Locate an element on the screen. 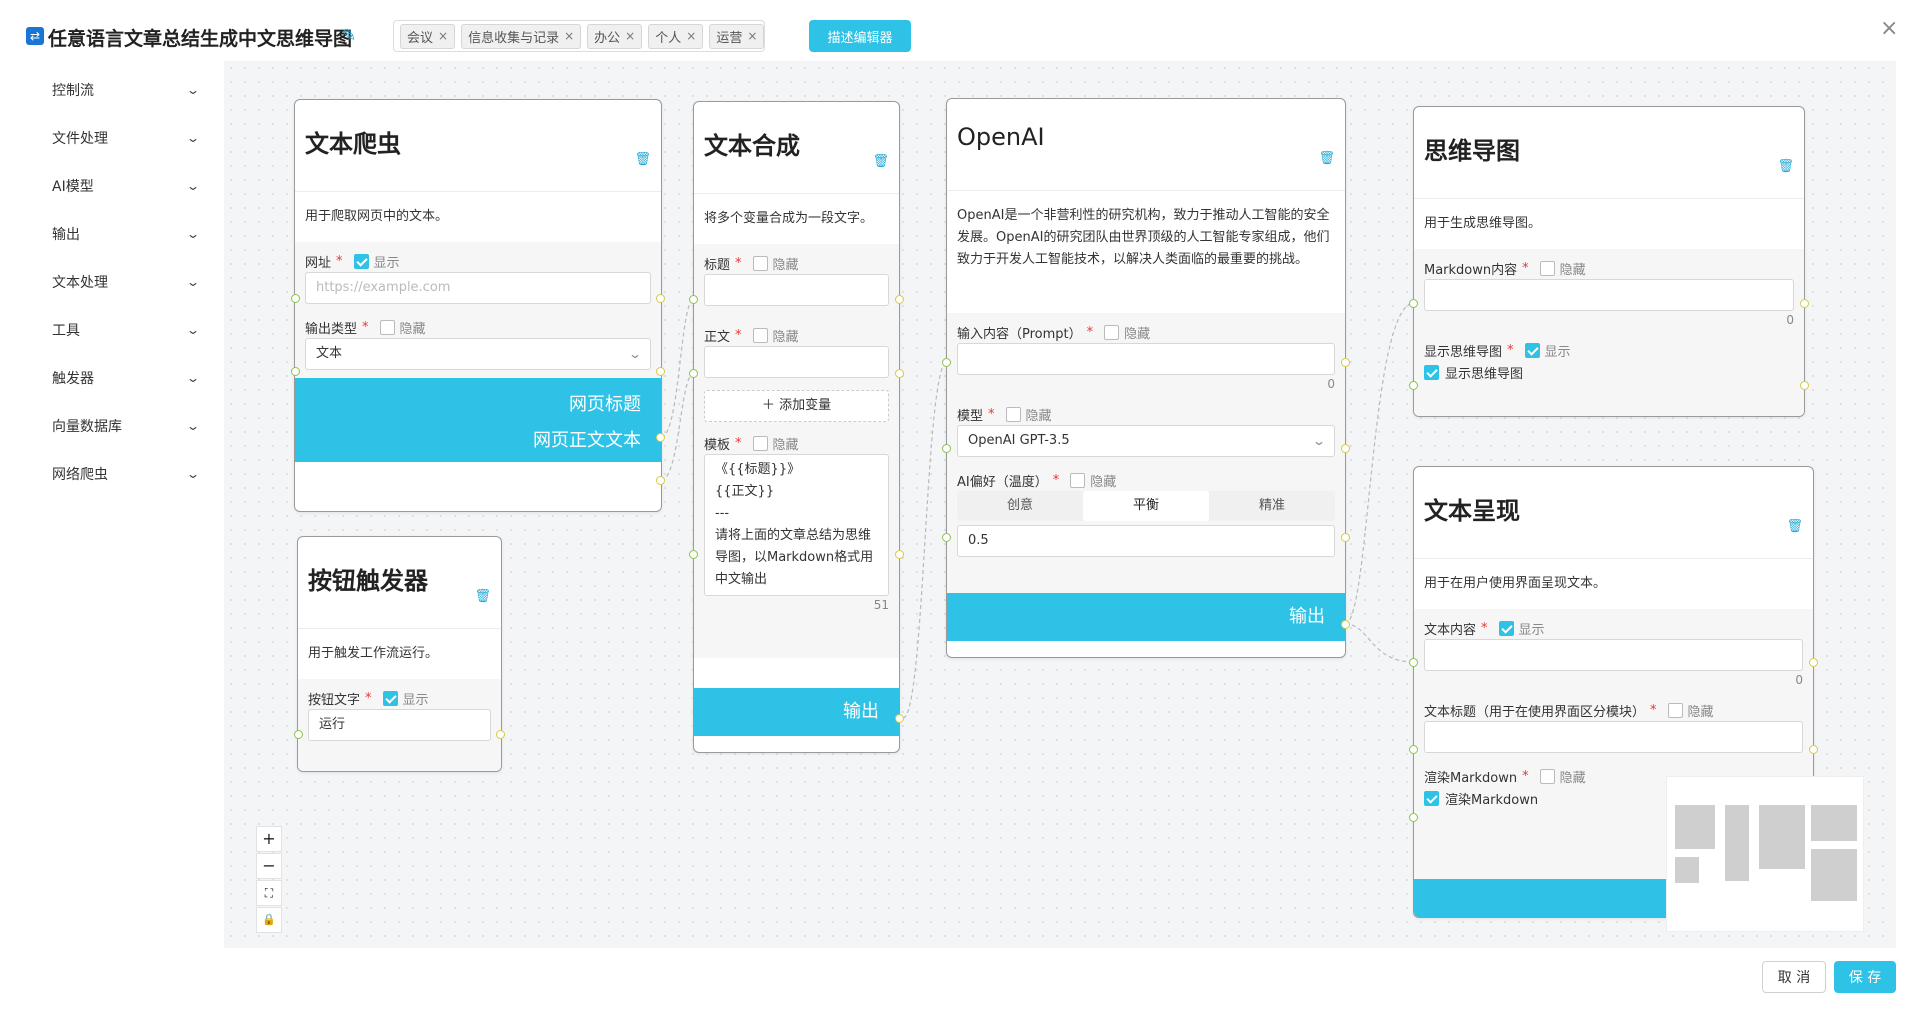 The width and height of the screenshot is (1920, 1009). var-title-input is located at coordinates (796, 290).